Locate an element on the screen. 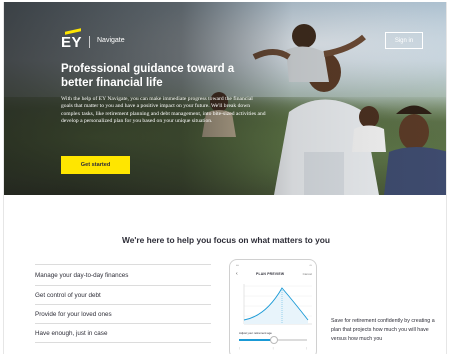 The image size is (451, 356). phone-status-bar: ▪▪▪ ▭ is located at coordinates (274, 266).